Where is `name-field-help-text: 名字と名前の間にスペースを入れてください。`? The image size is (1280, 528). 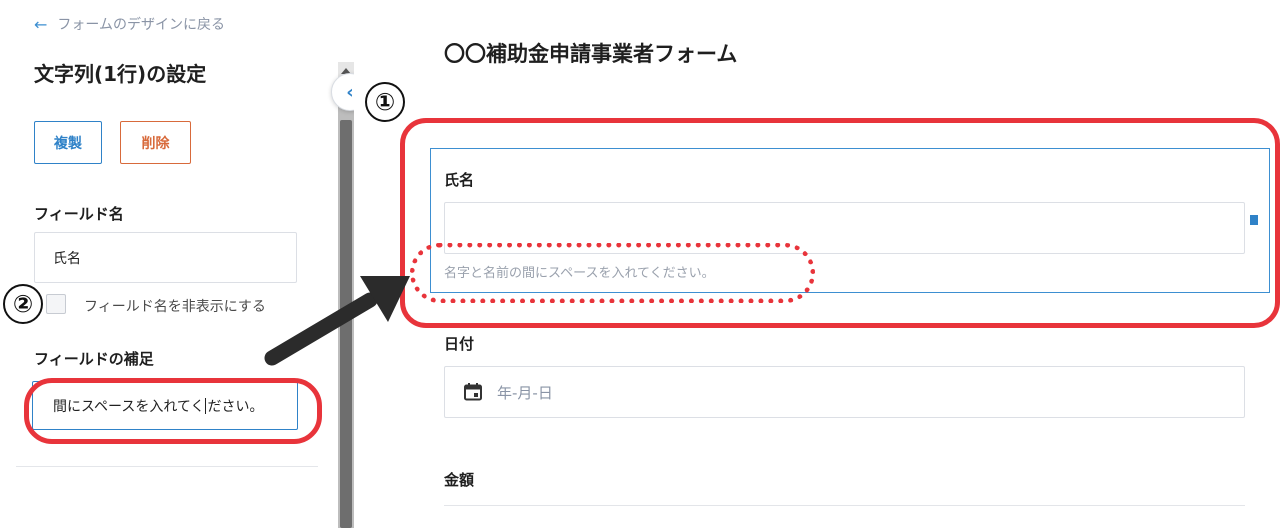 name-field-help-text: 名字と名前の間にスペースを入れてください。 is located at coordinates (579, 273).